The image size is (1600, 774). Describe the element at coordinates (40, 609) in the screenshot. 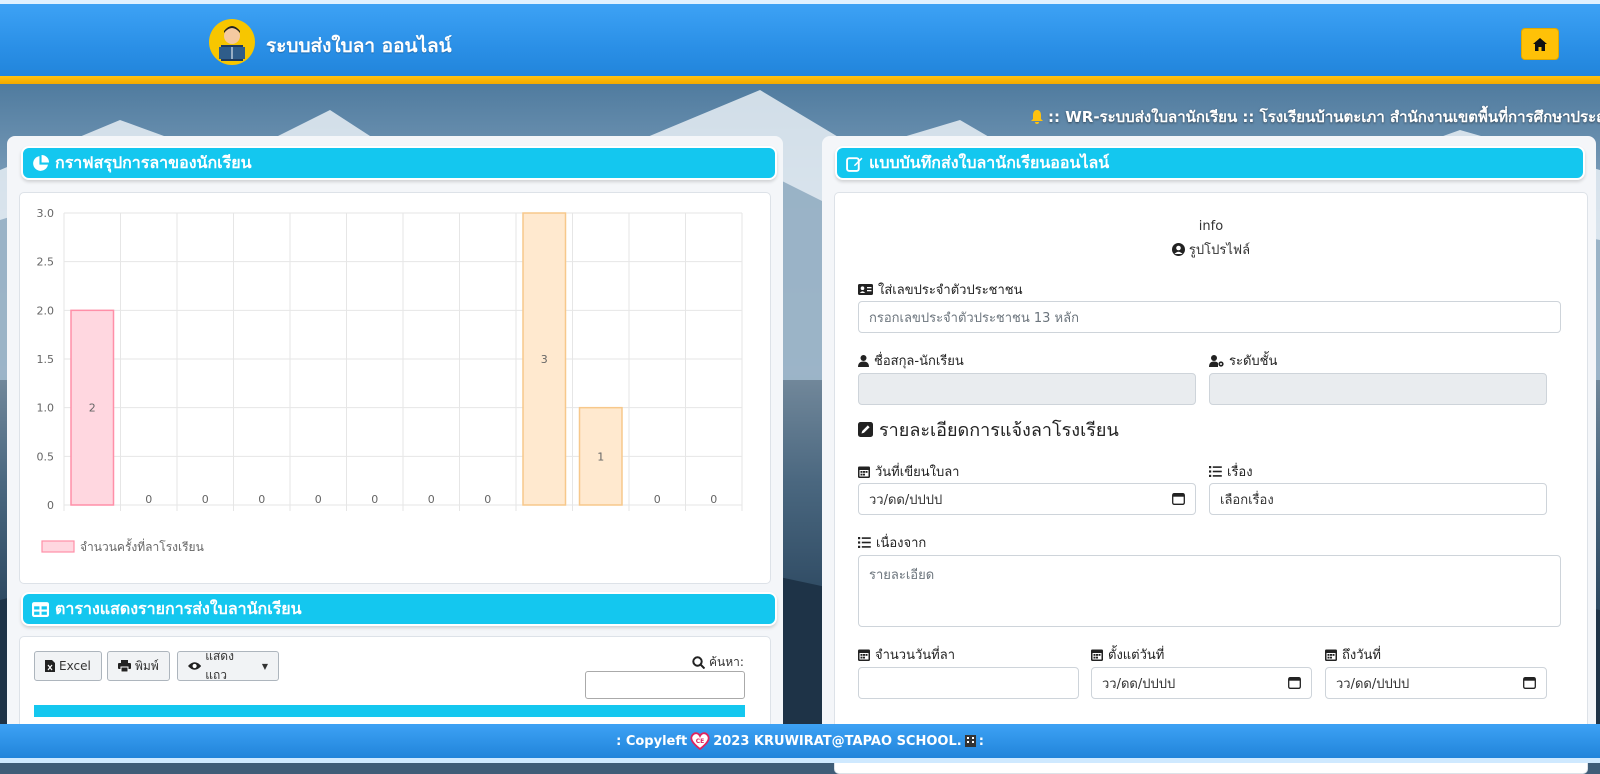

I see `table-icon` at that location.